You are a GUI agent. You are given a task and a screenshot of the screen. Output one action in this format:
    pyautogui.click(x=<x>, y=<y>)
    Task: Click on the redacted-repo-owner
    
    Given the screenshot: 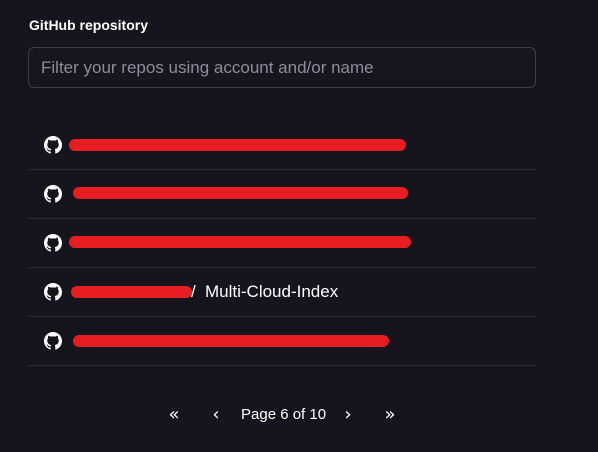 What is the action you would take?
    pyautogui.click(x=131, y=292)
    